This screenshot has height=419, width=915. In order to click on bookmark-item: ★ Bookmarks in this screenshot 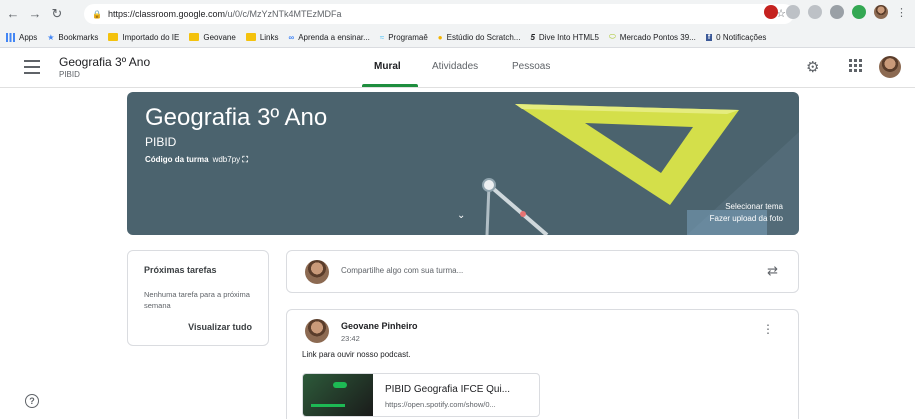, I will do `click(72, 37)`.